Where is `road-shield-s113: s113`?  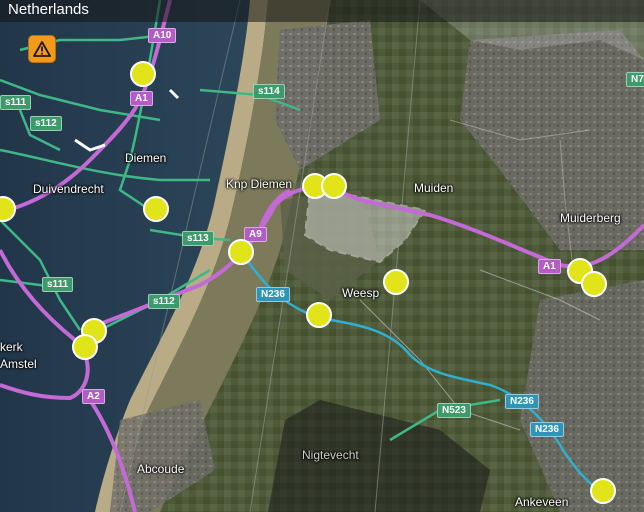 road-shield-s113: s113 is located at coordinates (198, 238).